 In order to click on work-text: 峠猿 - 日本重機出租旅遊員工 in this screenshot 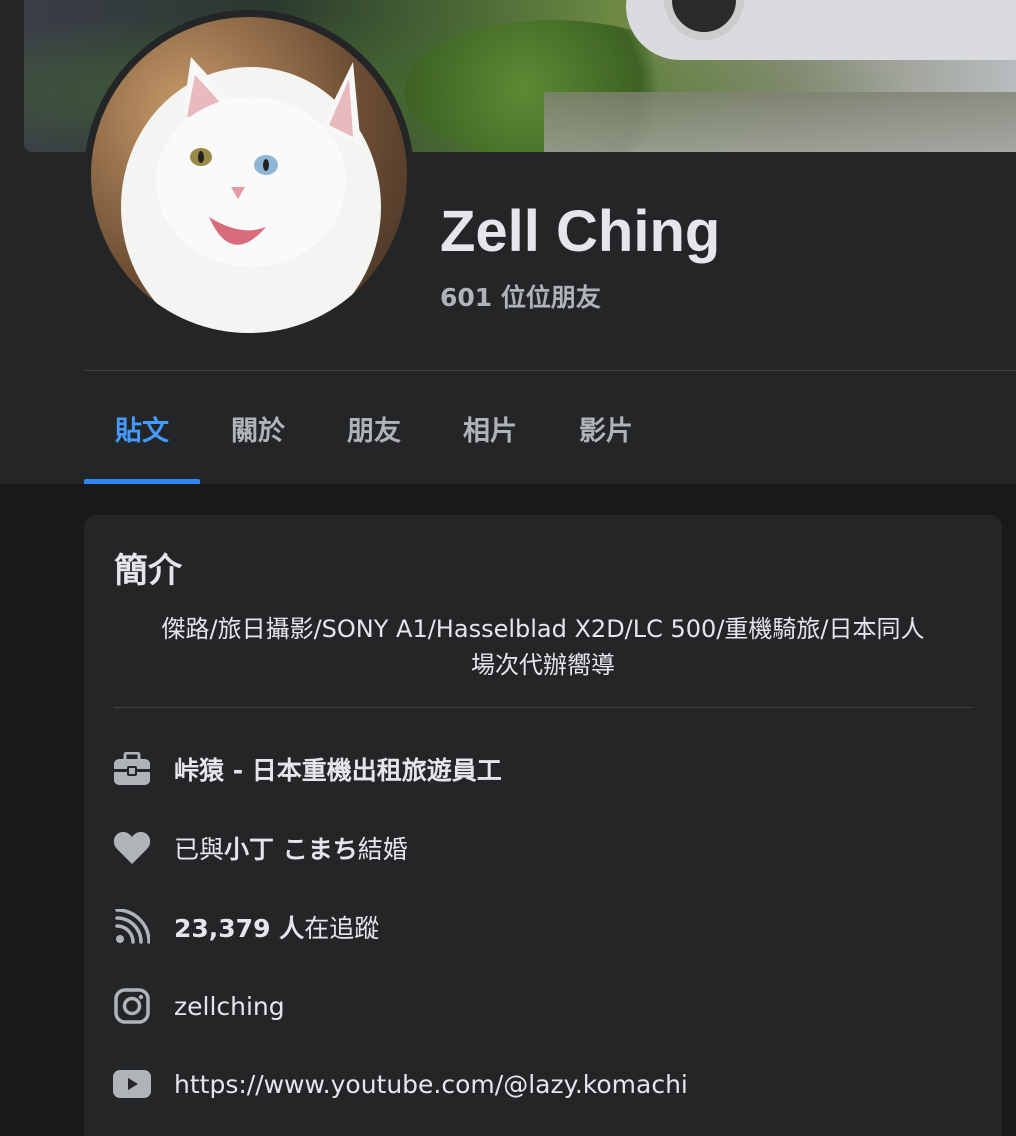, I will do `click(338, 769)`.